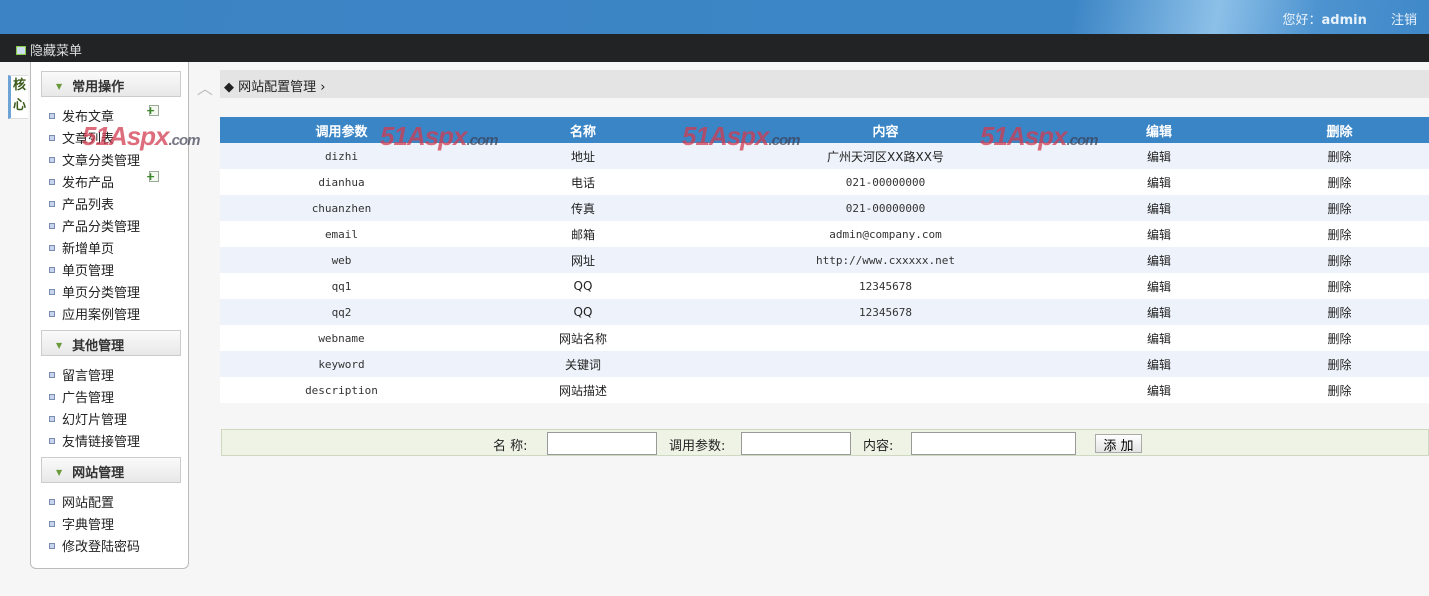 This screenshot has width=1429, height=596. Describe the element at coordinates (341, 234) in the screenshot. I see `param-cell: email` at that location.